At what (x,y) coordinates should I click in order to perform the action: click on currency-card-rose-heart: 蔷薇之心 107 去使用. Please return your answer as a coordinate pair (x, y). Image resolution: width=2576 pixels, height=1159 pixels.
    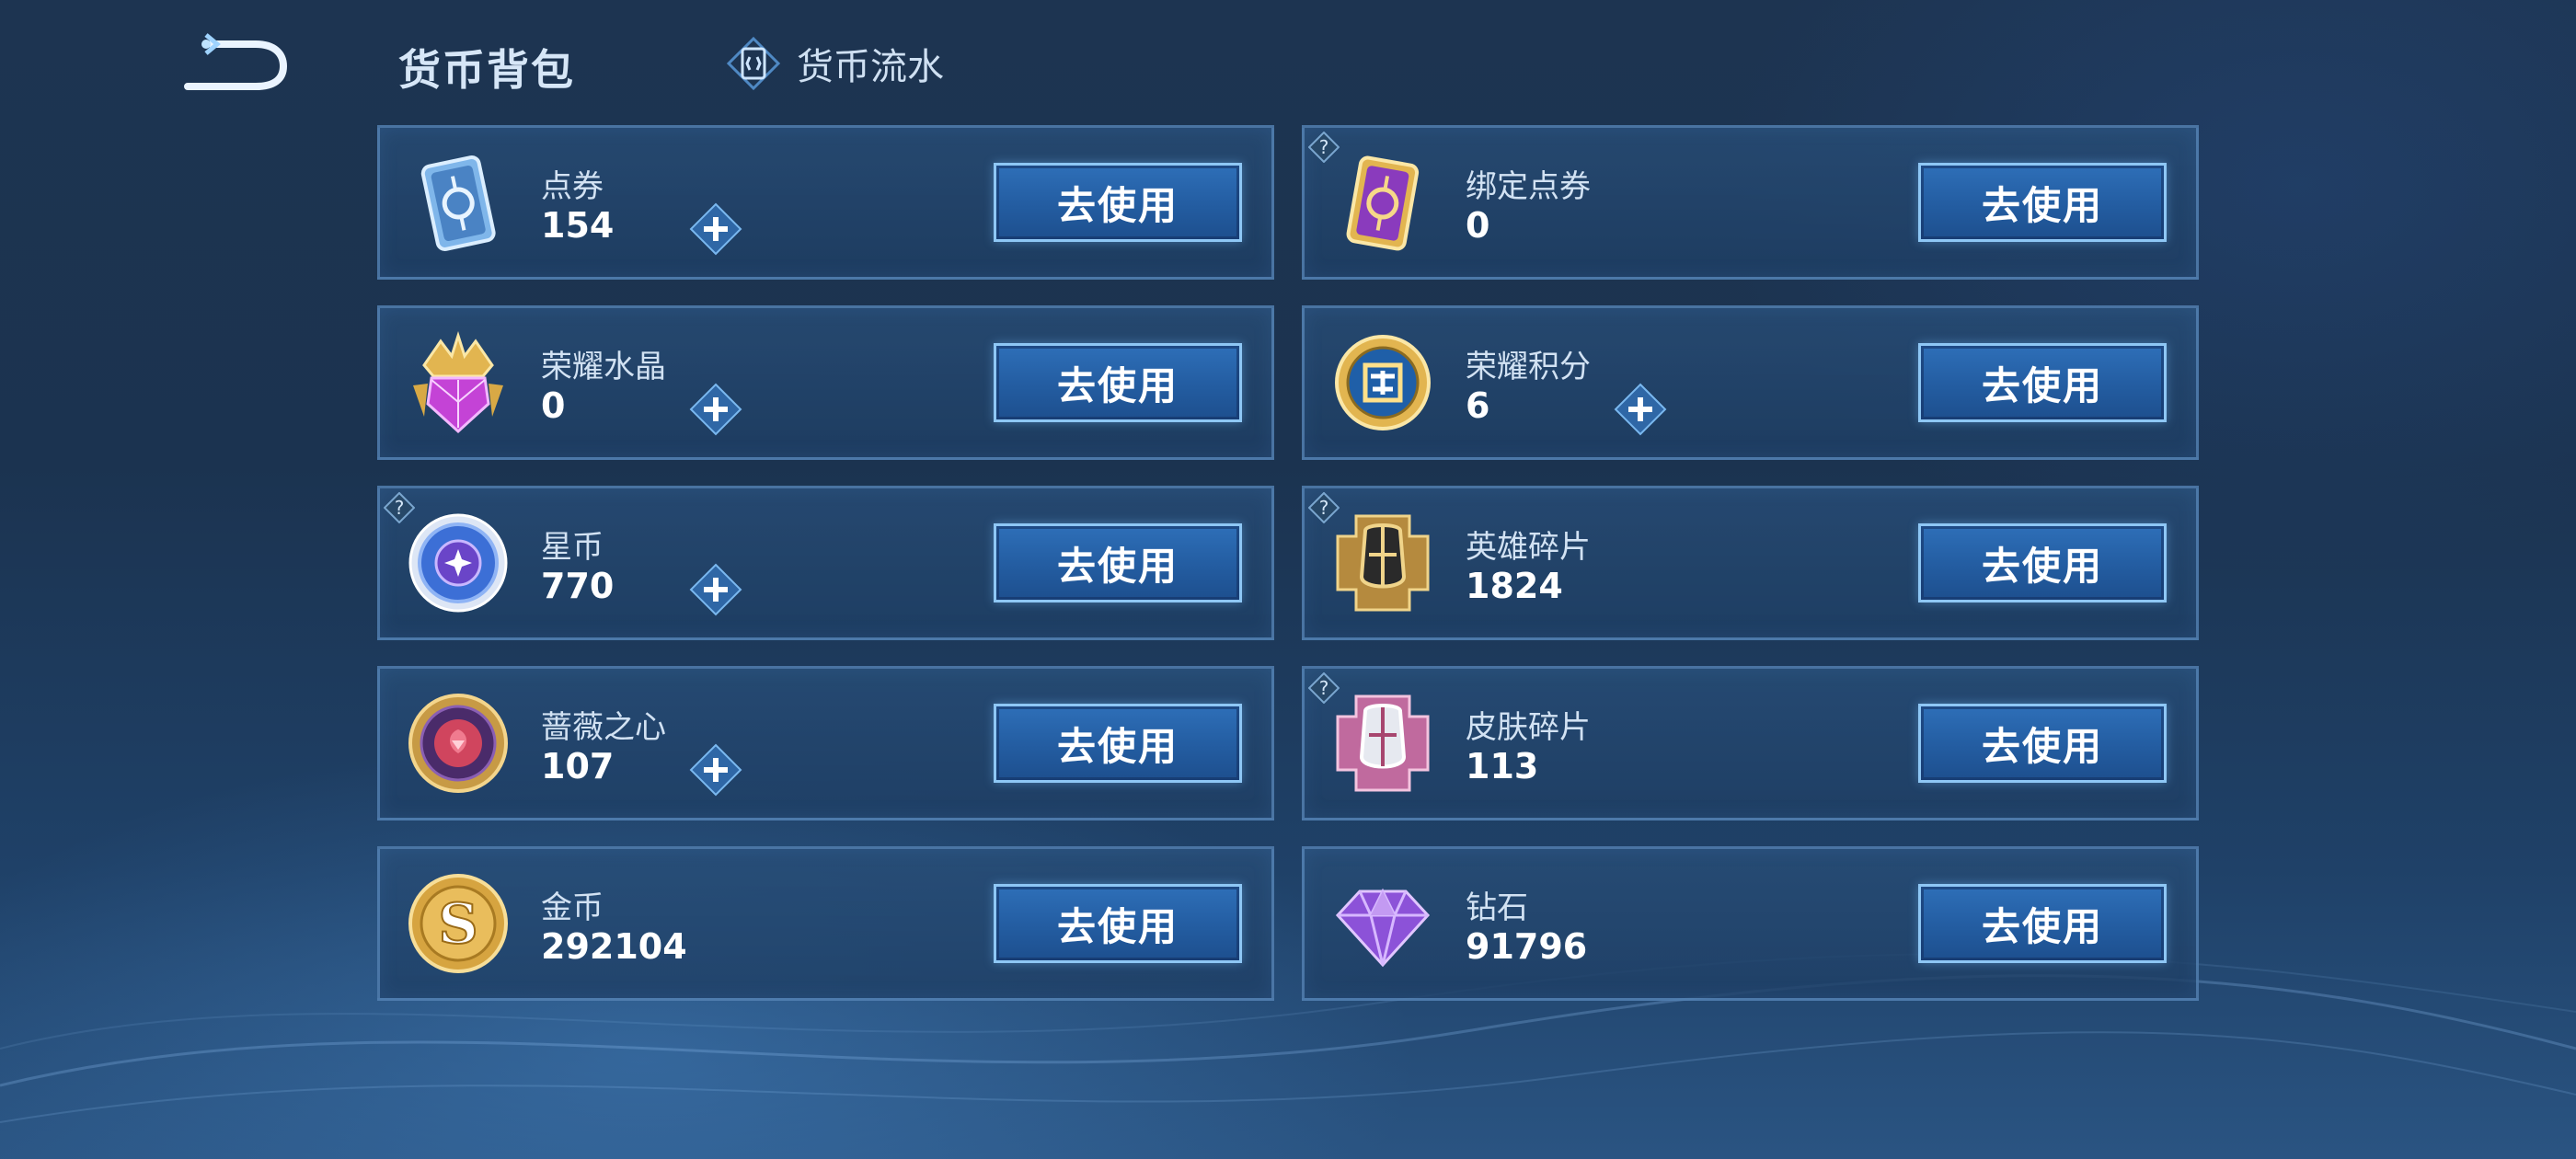
    Looking at the image, I should click on (825, 743).